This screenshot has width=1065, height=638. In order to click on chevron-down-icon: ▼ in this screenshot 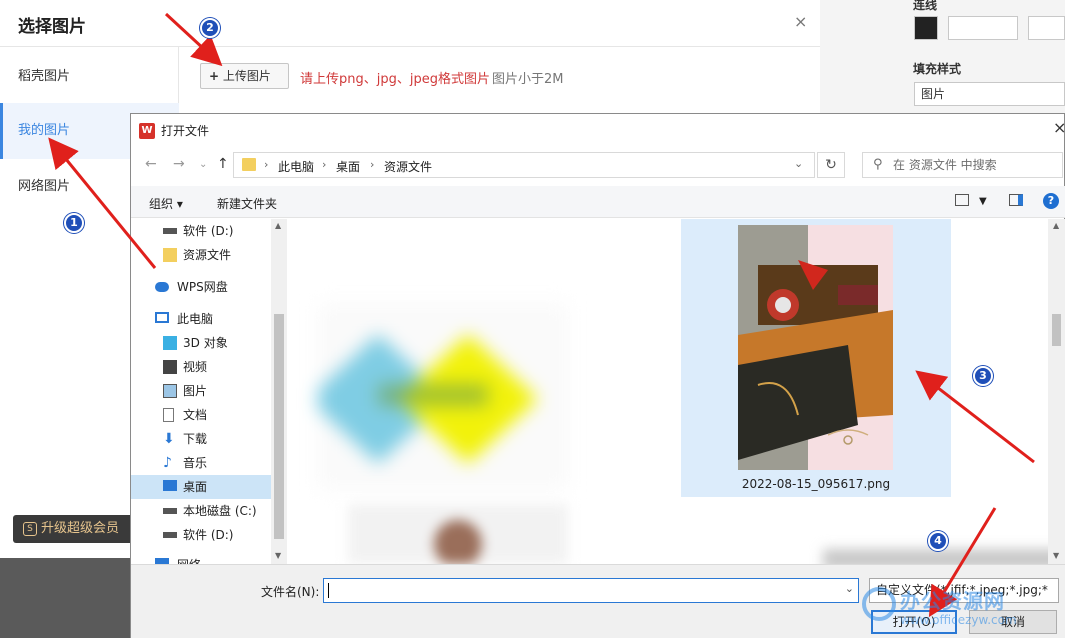, I will do `click(983, 201)`.